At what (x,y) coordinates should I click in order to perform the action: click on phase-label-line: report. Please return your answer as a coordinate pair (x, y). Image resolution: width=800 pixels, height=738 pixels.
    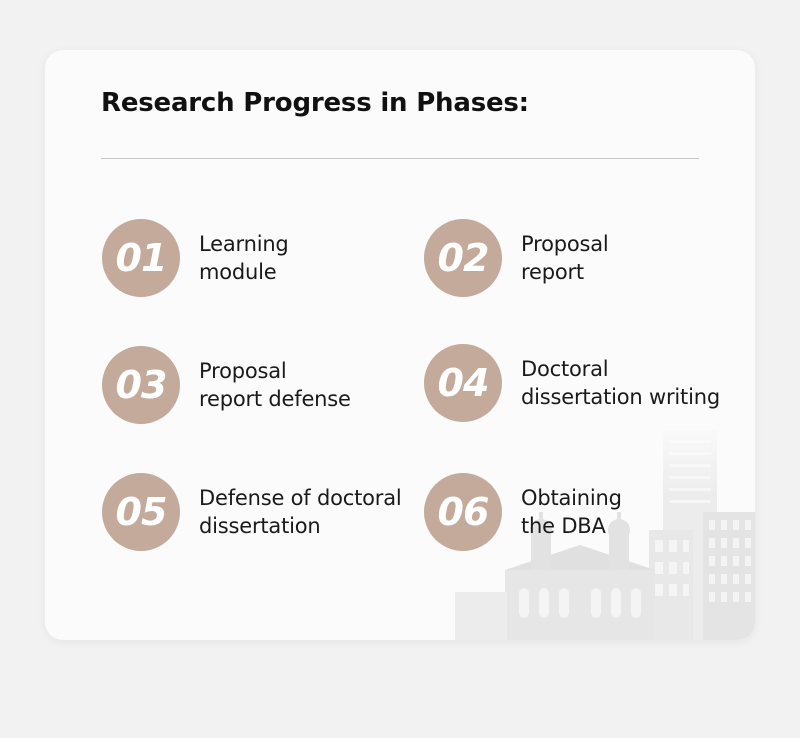
    Looking at the image, I should click on (552, 272).